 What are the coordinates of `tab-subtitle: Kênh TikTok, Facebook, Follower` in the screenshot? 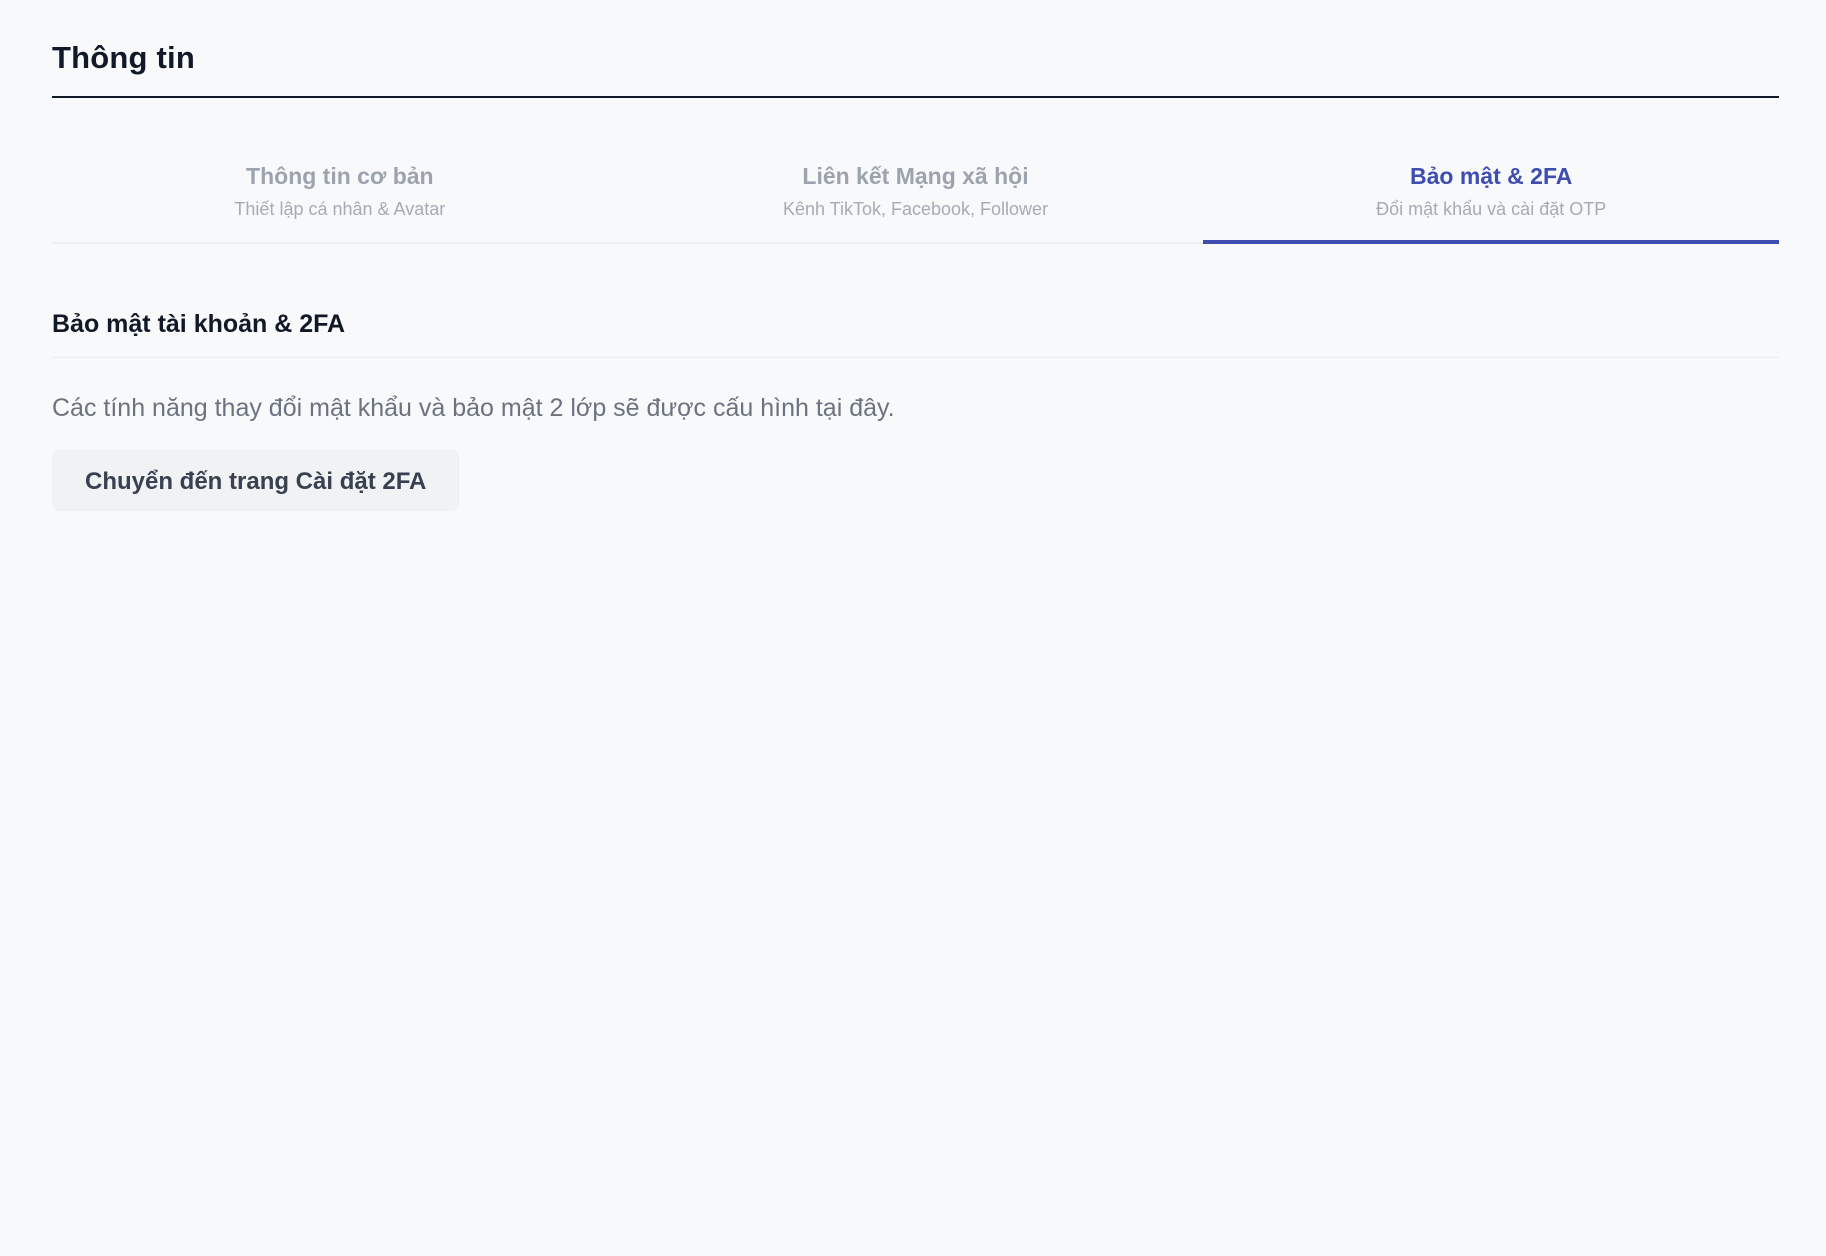 It's located at (915, 209).